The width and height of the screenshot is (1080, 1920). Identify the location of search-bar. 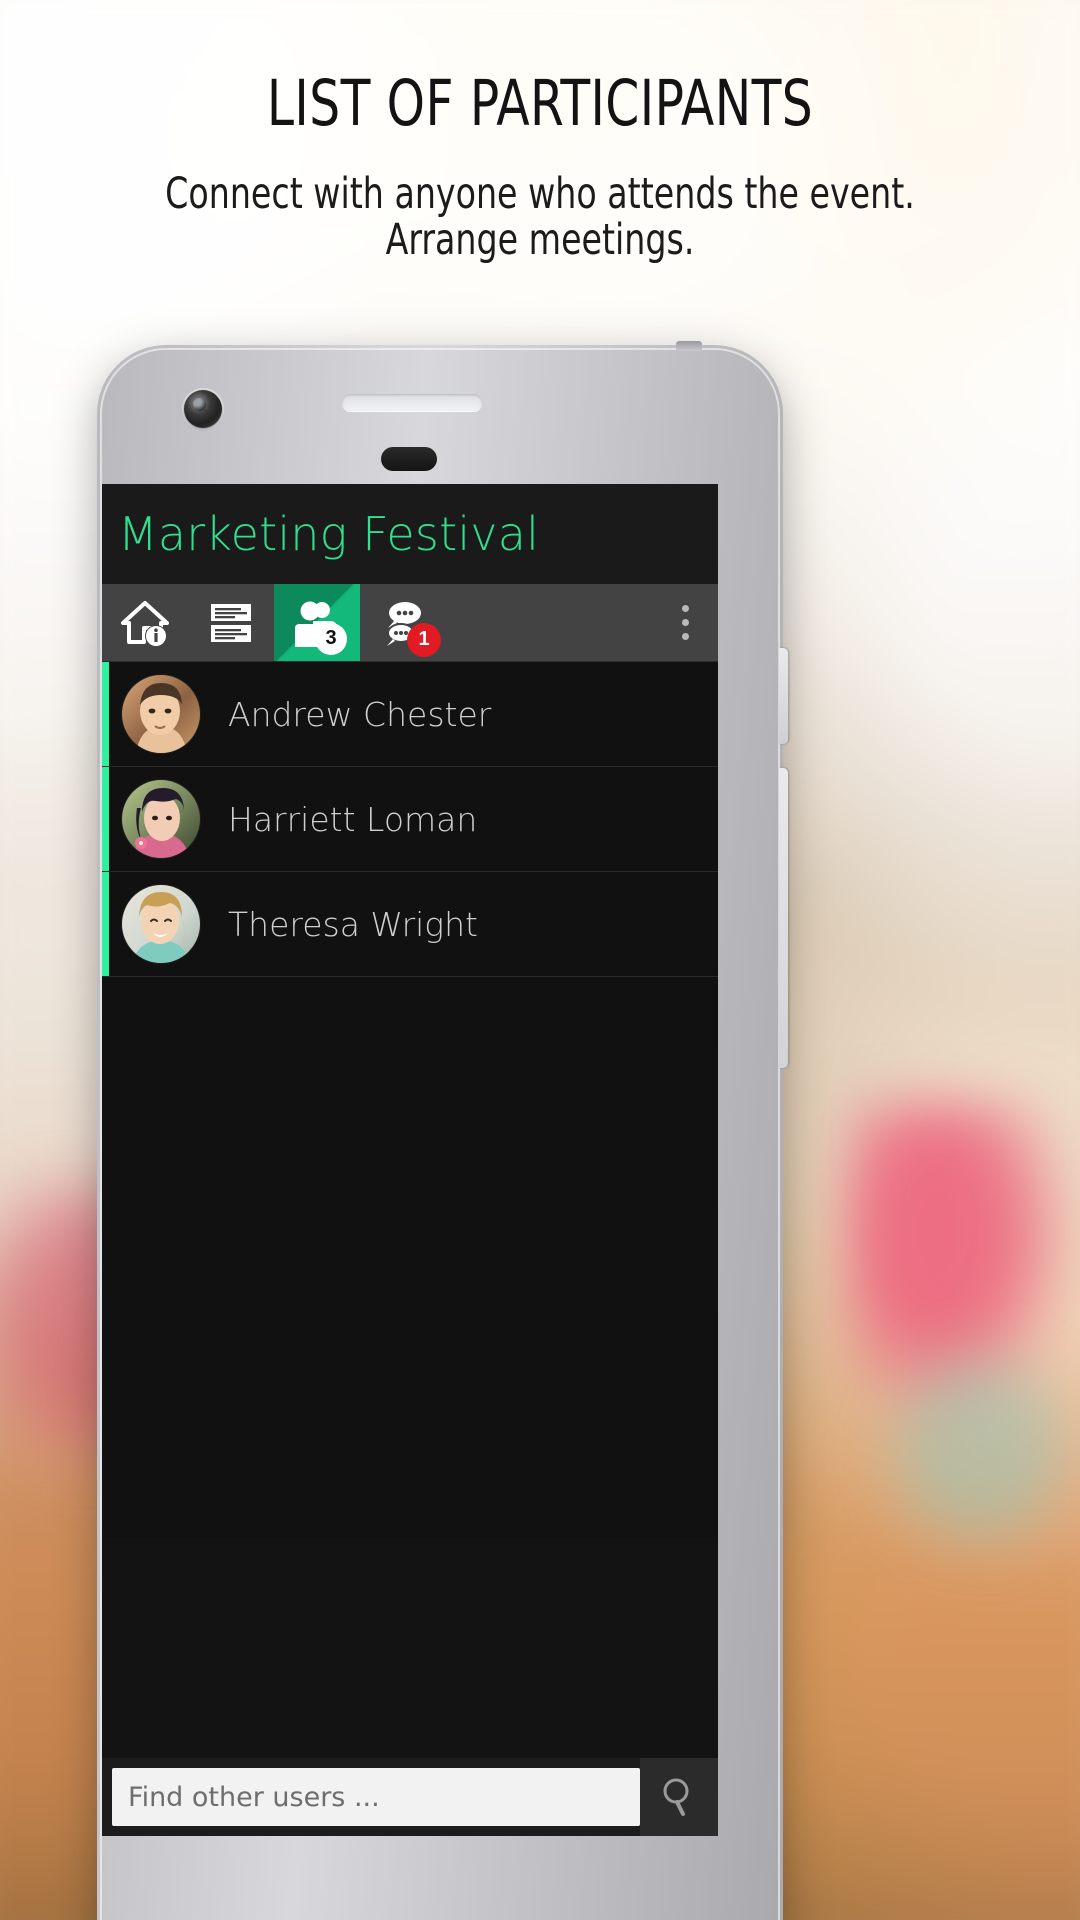
(410, 1797).